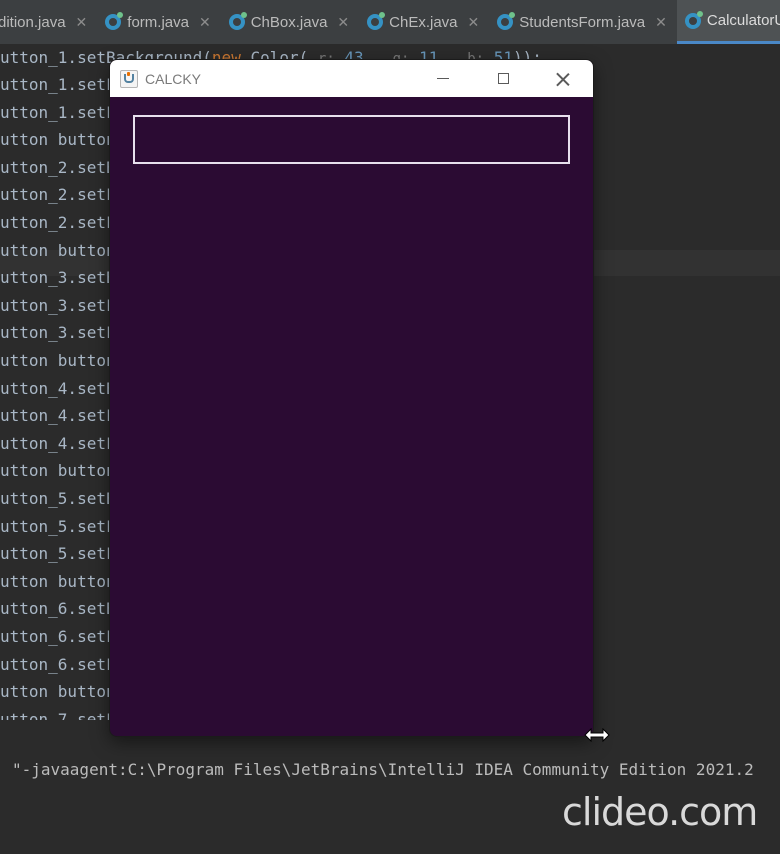 This screenshot has width=780, height=854. I want to click on code-line: utton_7.setF, so click(58, 714).